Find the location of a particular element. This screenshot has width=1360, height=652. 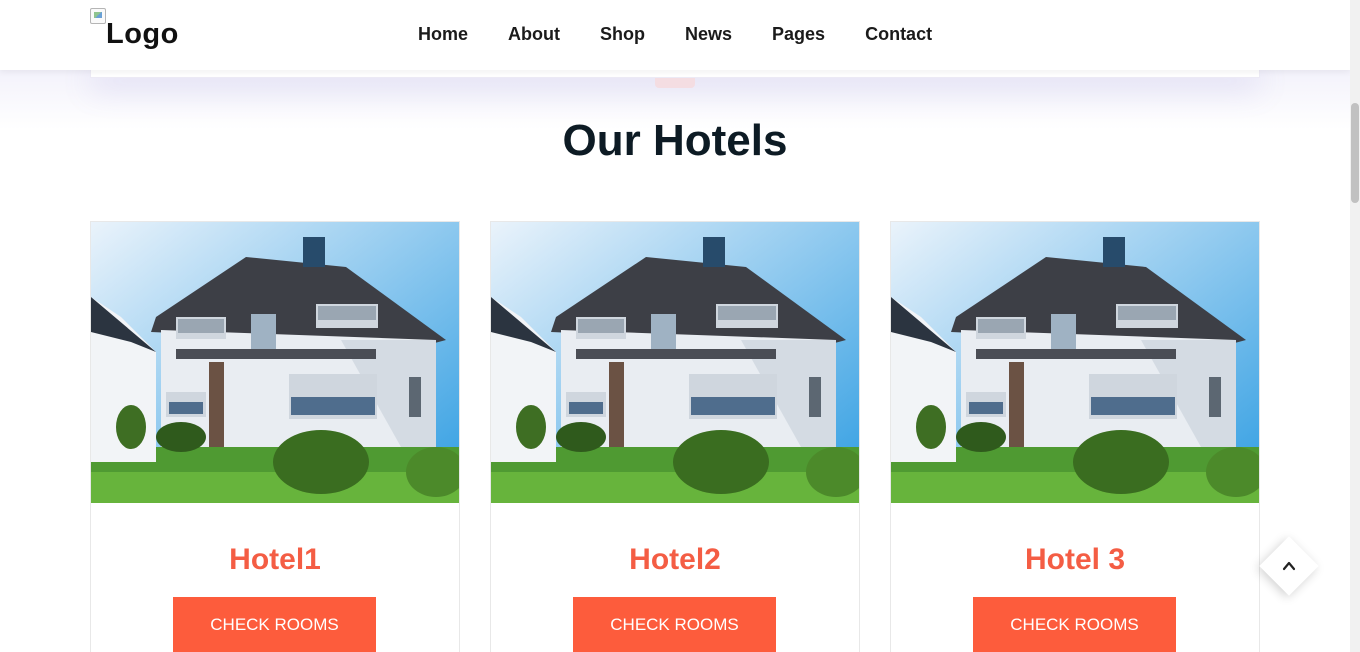

nav-contact: Contact is located at coordinates (898, 34).